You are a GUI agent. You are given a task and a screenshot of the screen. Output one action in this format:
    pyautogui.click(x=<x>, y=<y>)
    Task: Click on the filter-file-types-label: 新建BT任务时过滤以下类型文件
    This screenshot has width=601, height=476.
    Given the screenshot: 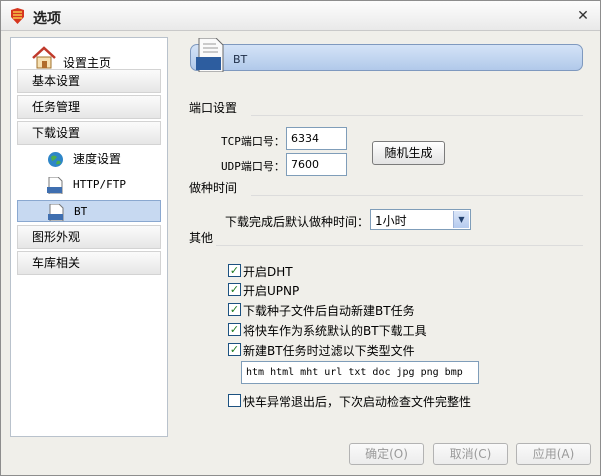 What is the action you would take?
    pyautogui.click(x=329, y=351)
    